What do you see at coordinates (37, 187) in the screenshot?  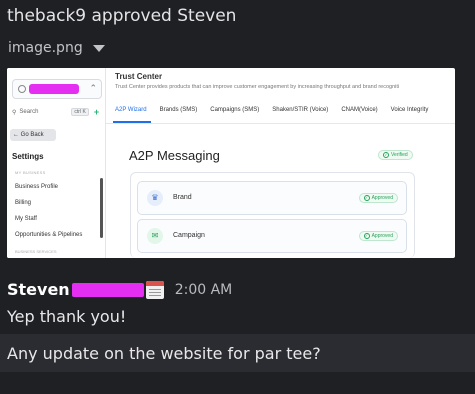 I see `sidebar-item: Business Profile` at bounding box center [37, 187].